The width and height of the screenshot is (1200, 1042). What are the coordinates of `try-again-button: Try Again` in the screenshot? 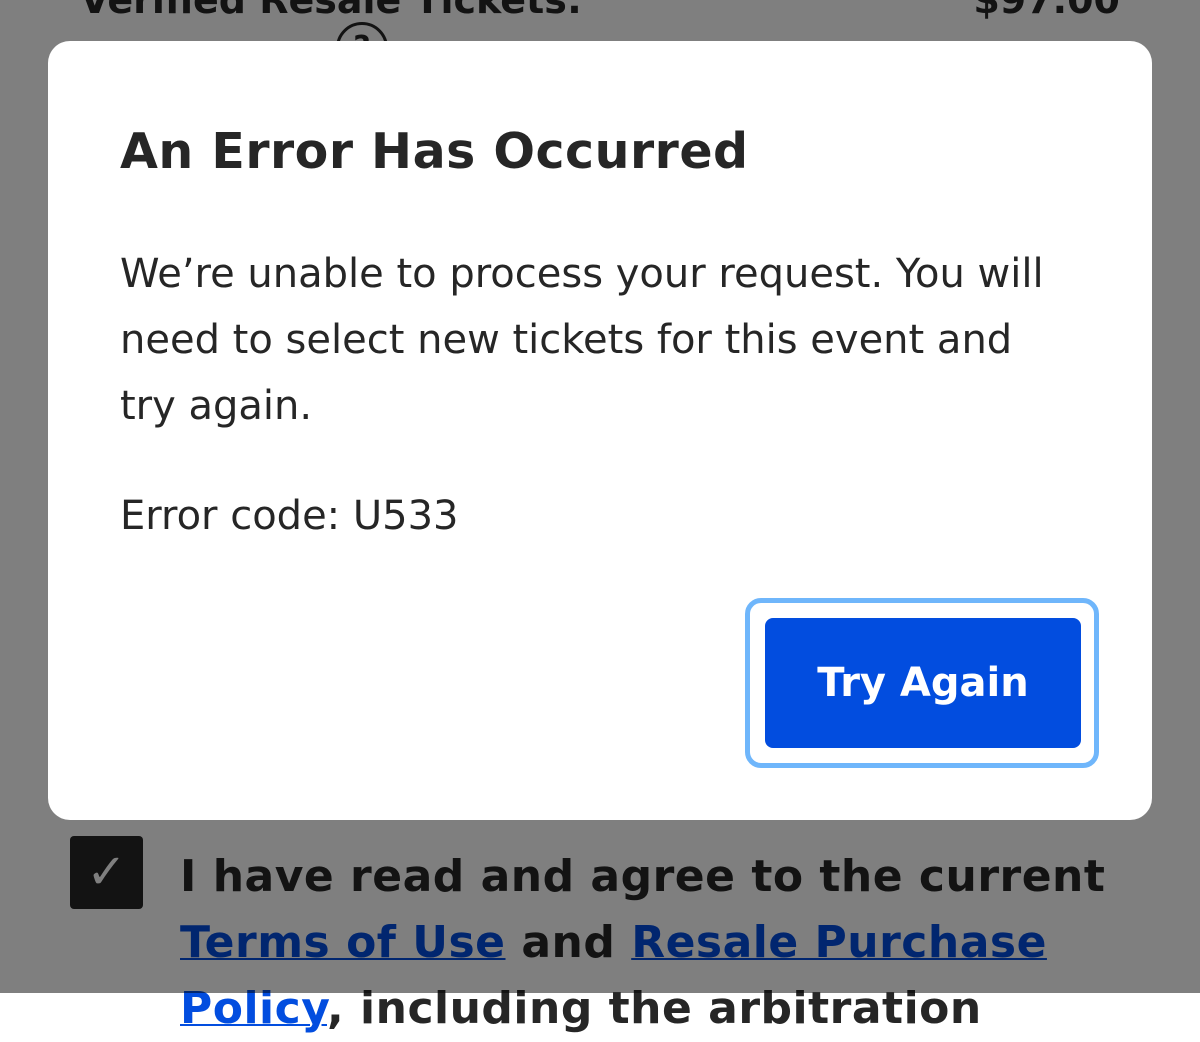 It's located at (923, 683).